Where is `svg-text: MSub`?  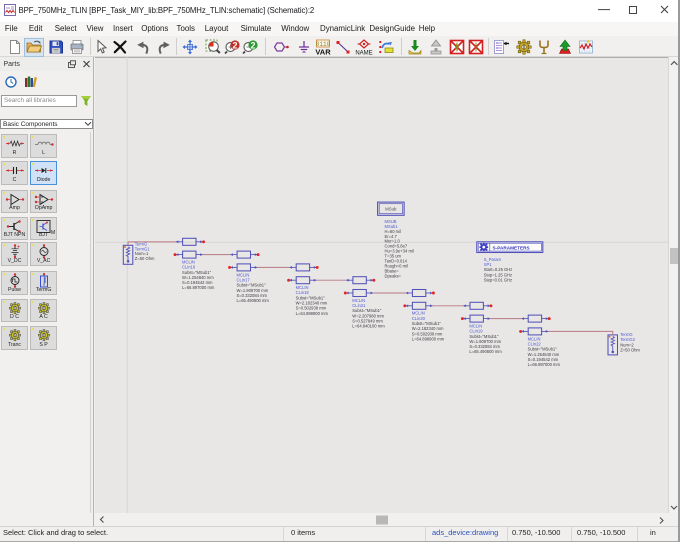 svg-text: MSub is located at coordinates (391, 209).